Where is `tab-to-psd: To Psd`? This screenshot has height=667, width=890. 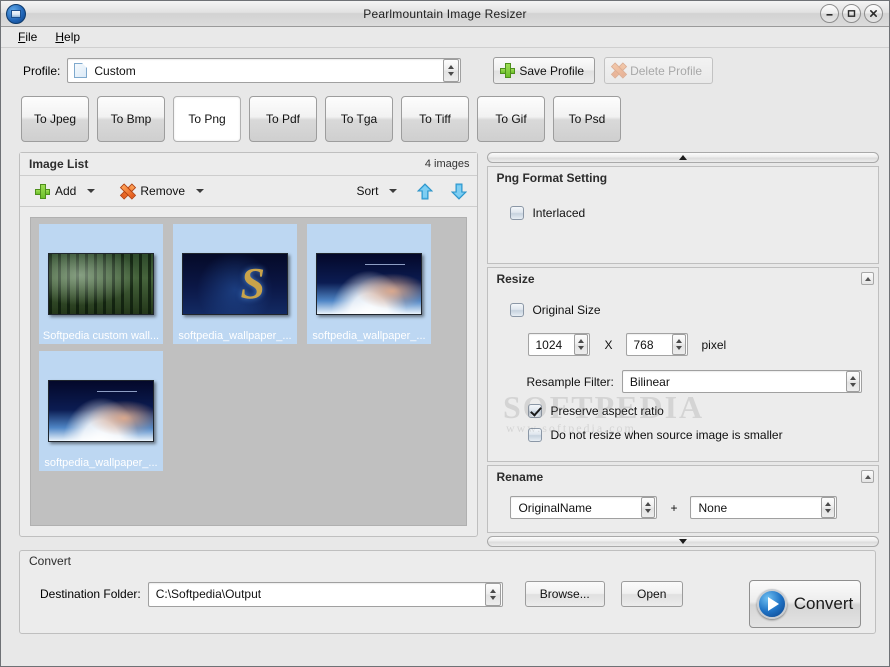 tab-to-psd: To Psd is located at coordinates (587, 119).